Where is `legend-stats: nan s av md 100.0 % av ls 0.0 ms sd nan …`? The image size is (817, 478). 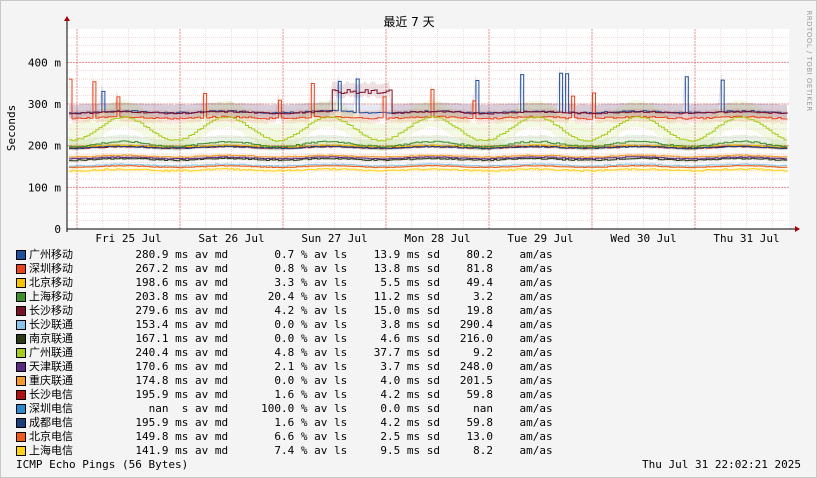
legend-stats: nan s av md 100.0 % av ls 0.0 ms sd nan … is located at coordinates (321, 408).